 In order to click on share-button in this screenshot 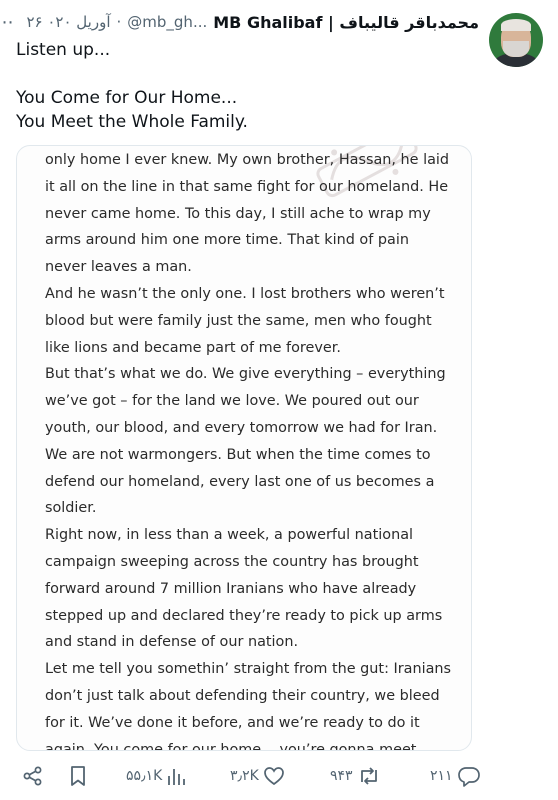, I will do `click(33, 776)`.